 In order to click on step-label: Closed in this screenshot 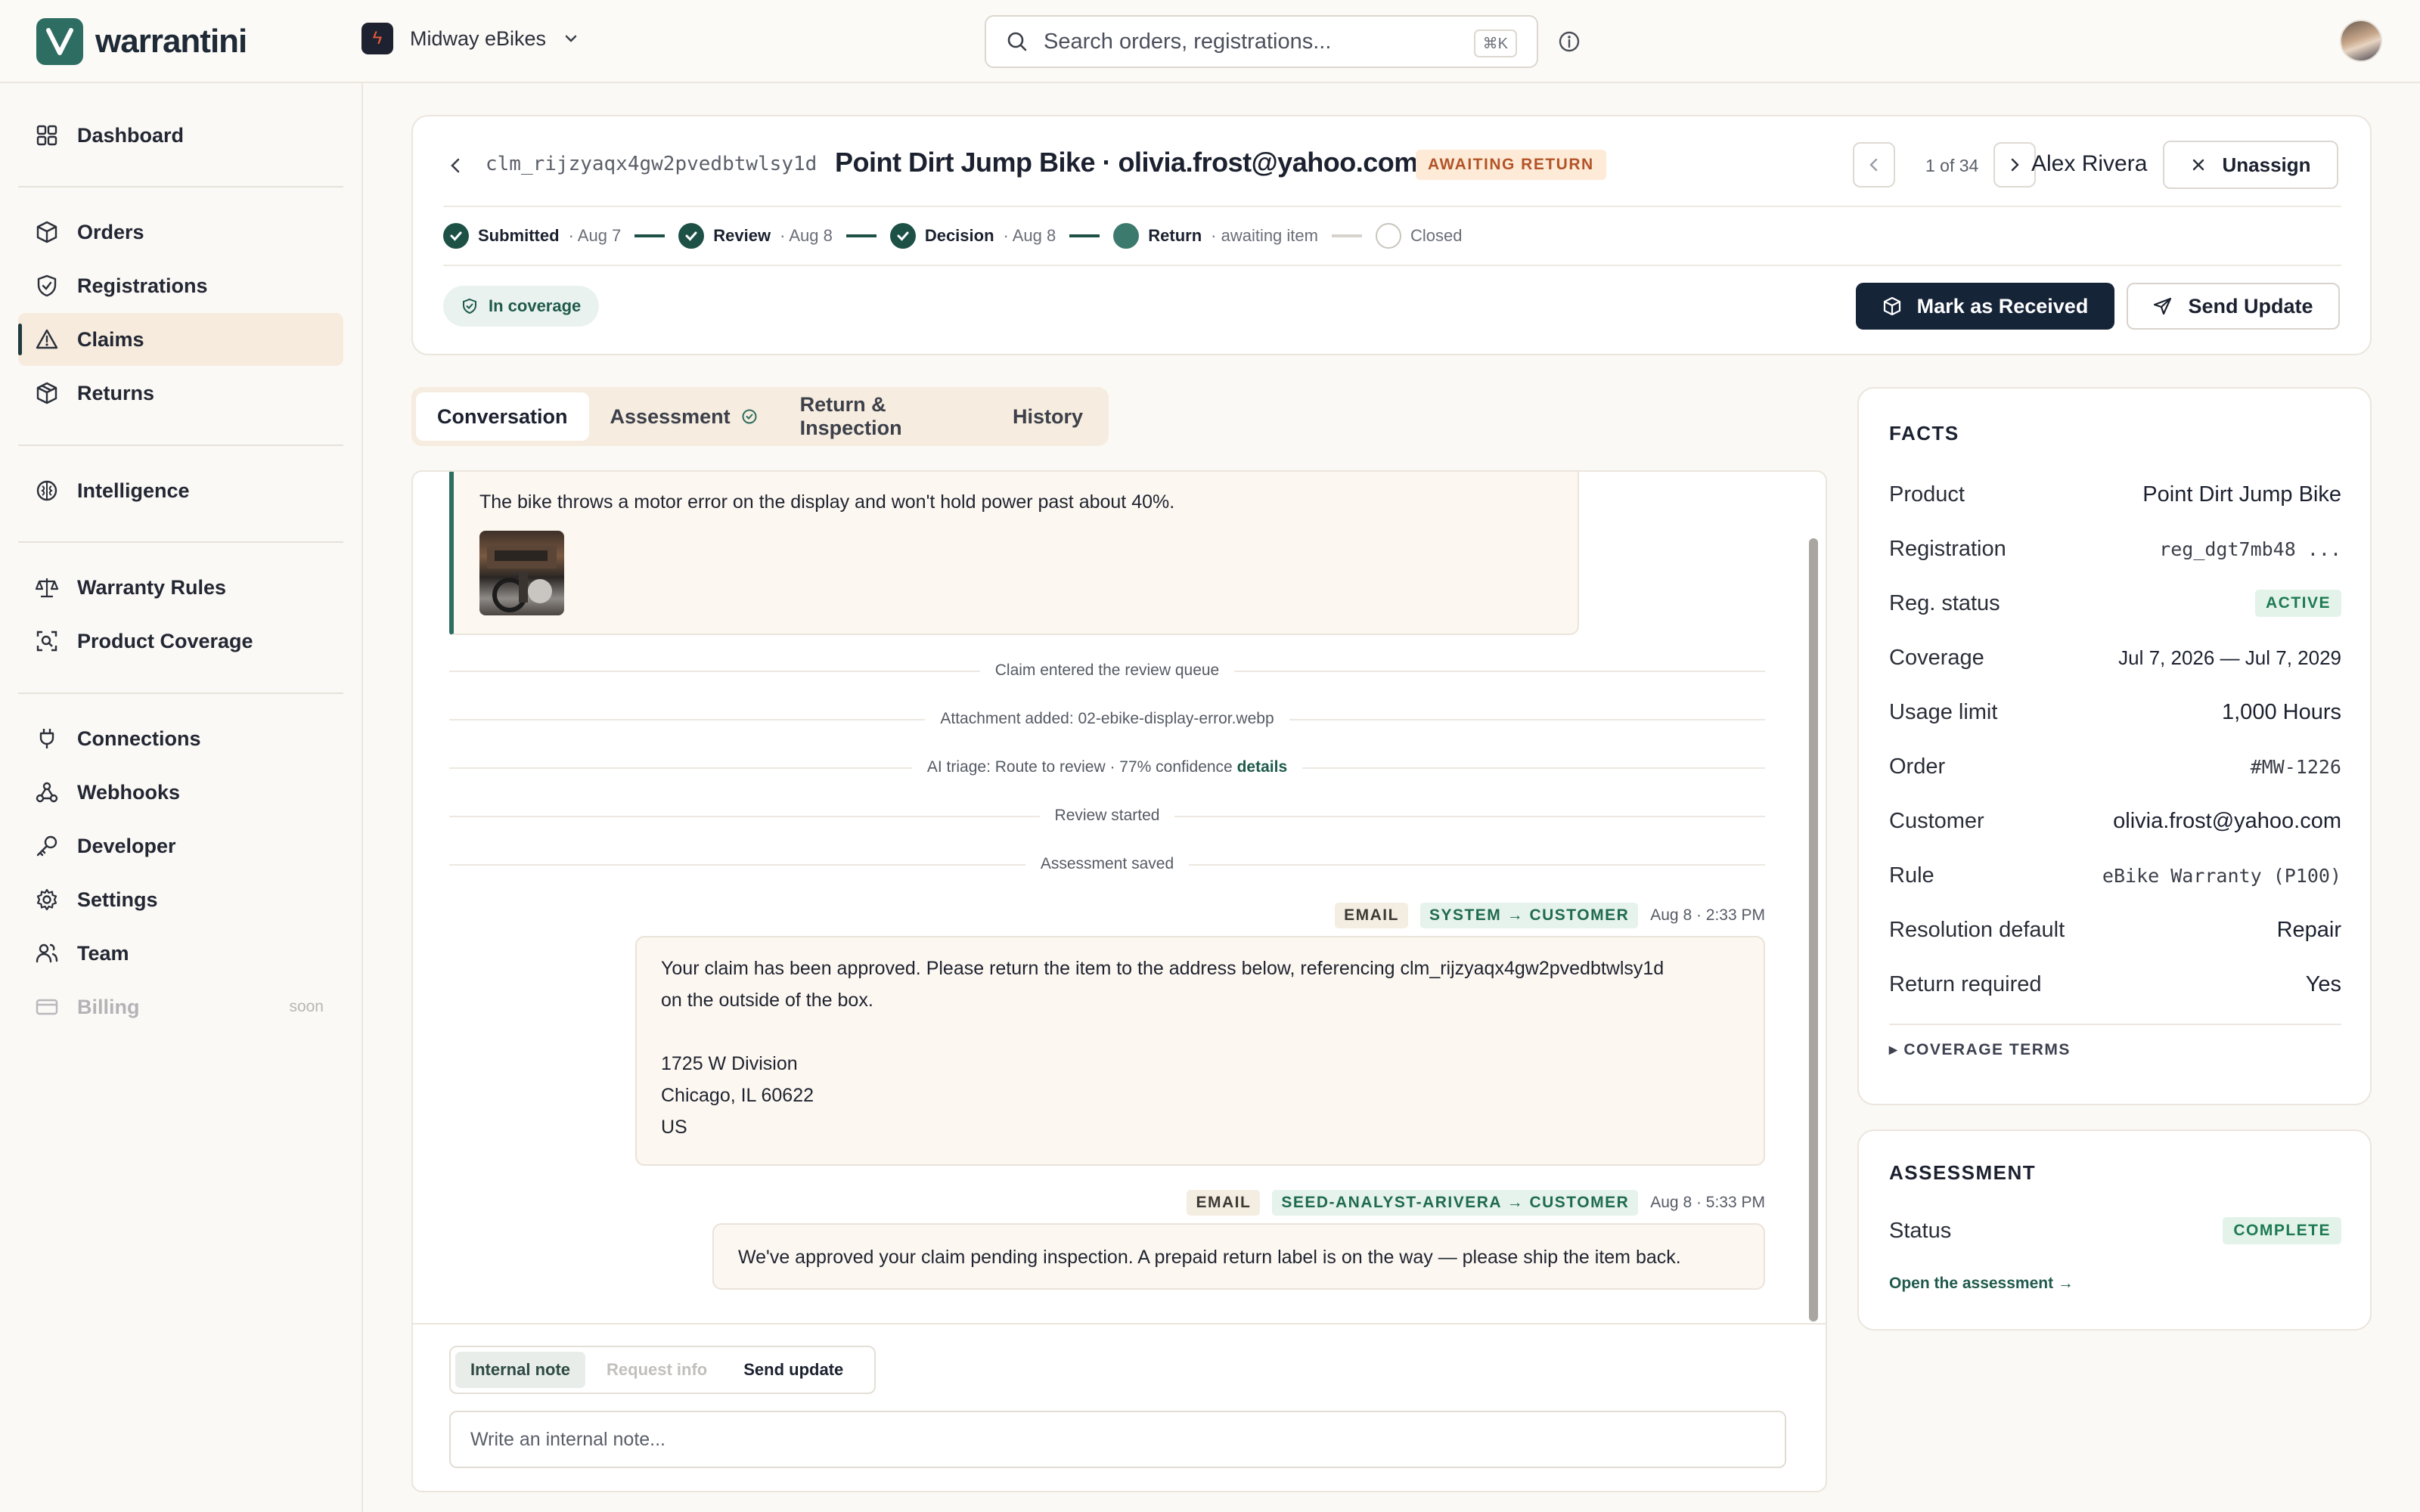, I will do `click(1436, 235)`.